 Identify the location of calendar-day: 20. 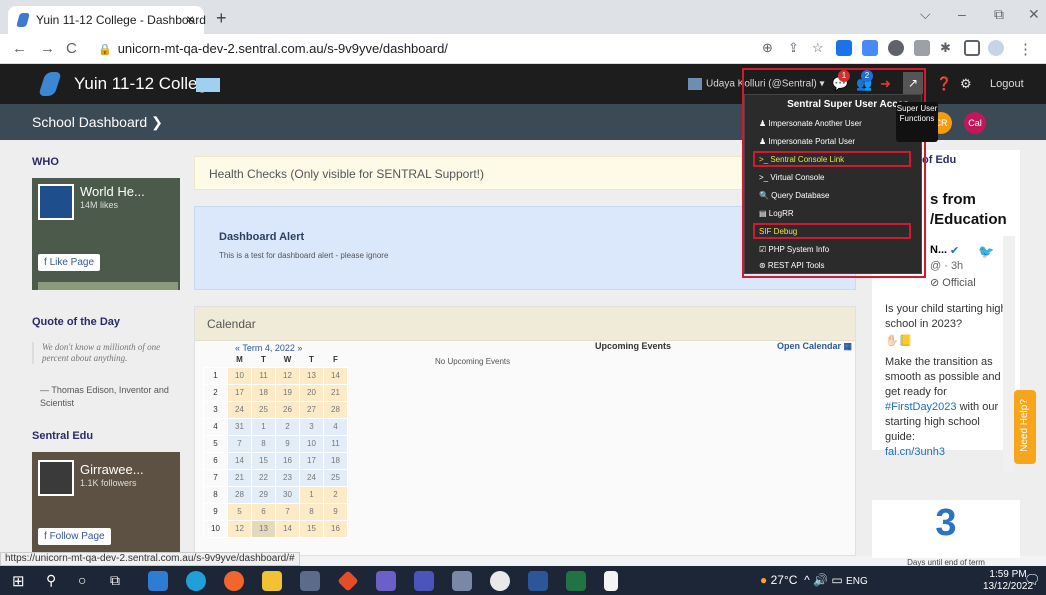
(311, 392).